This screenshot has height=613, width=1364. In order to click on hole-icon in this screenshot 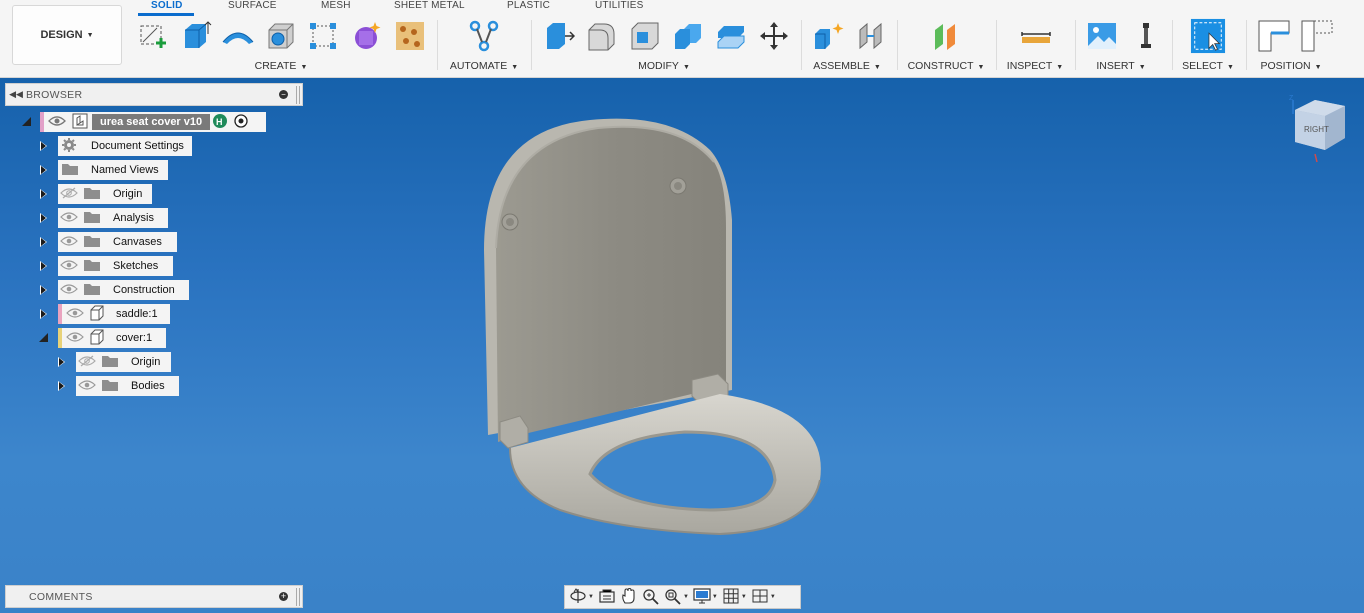, I will do `click(281, 36)`.